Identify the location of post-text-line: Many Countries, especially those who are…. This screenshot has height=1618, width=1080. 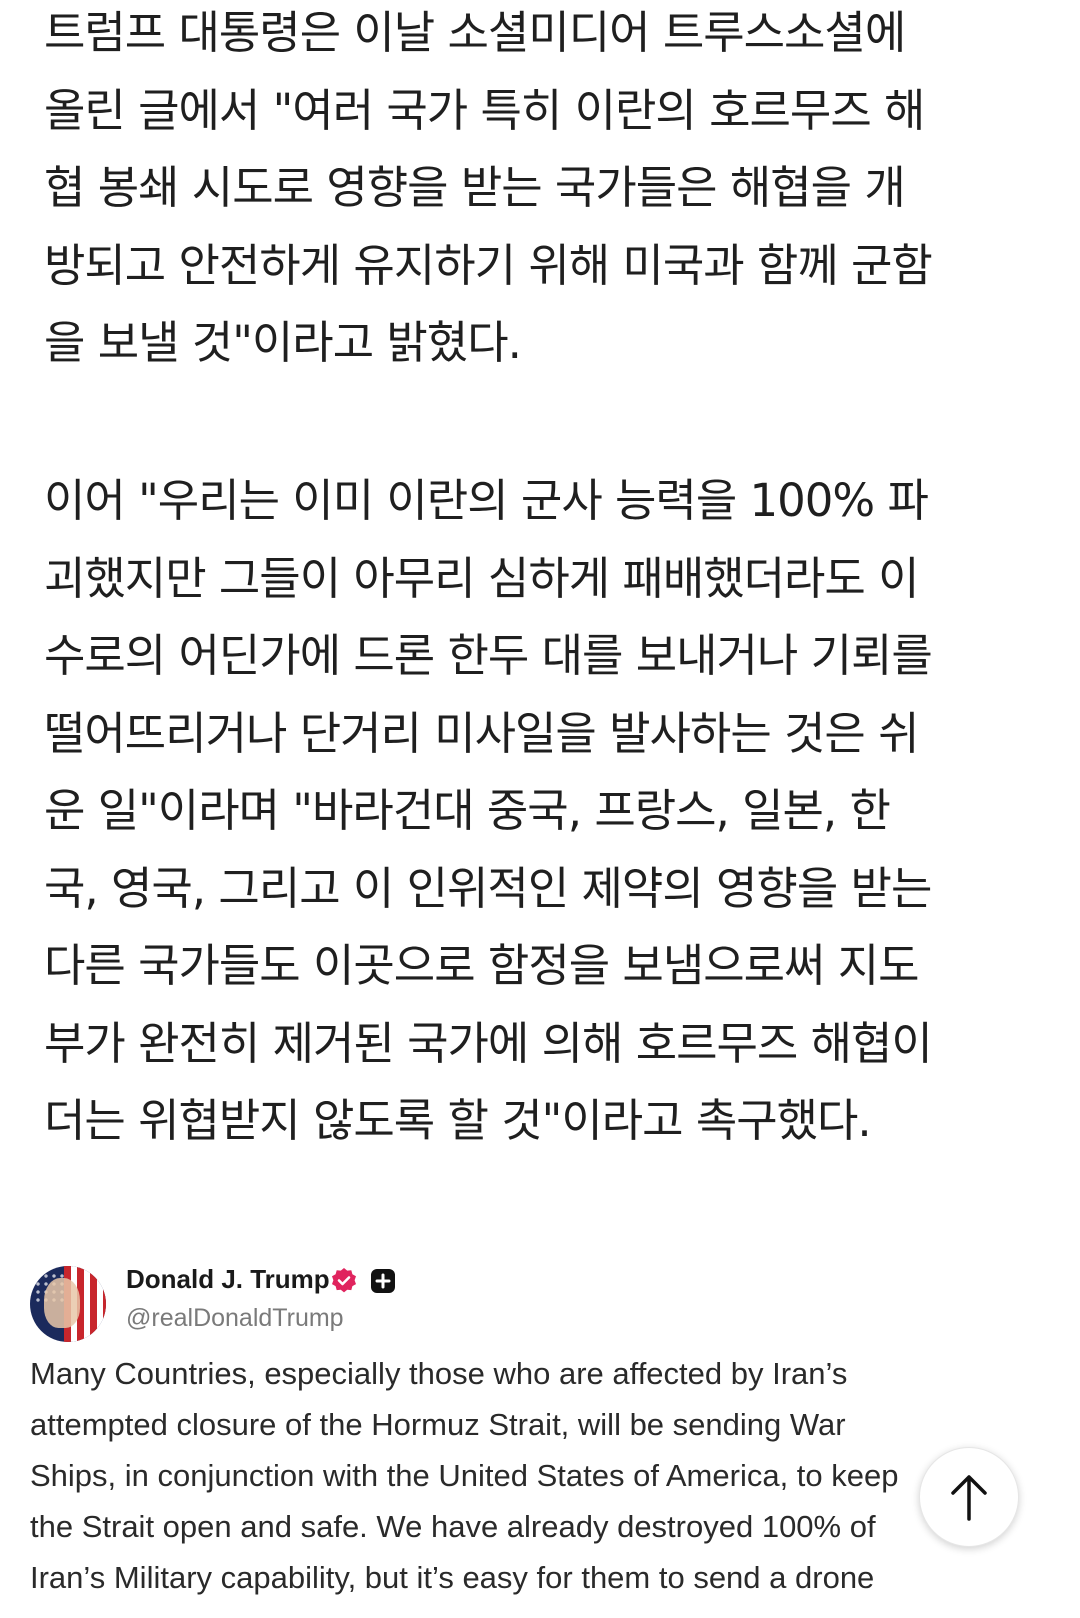
(439, 1373).